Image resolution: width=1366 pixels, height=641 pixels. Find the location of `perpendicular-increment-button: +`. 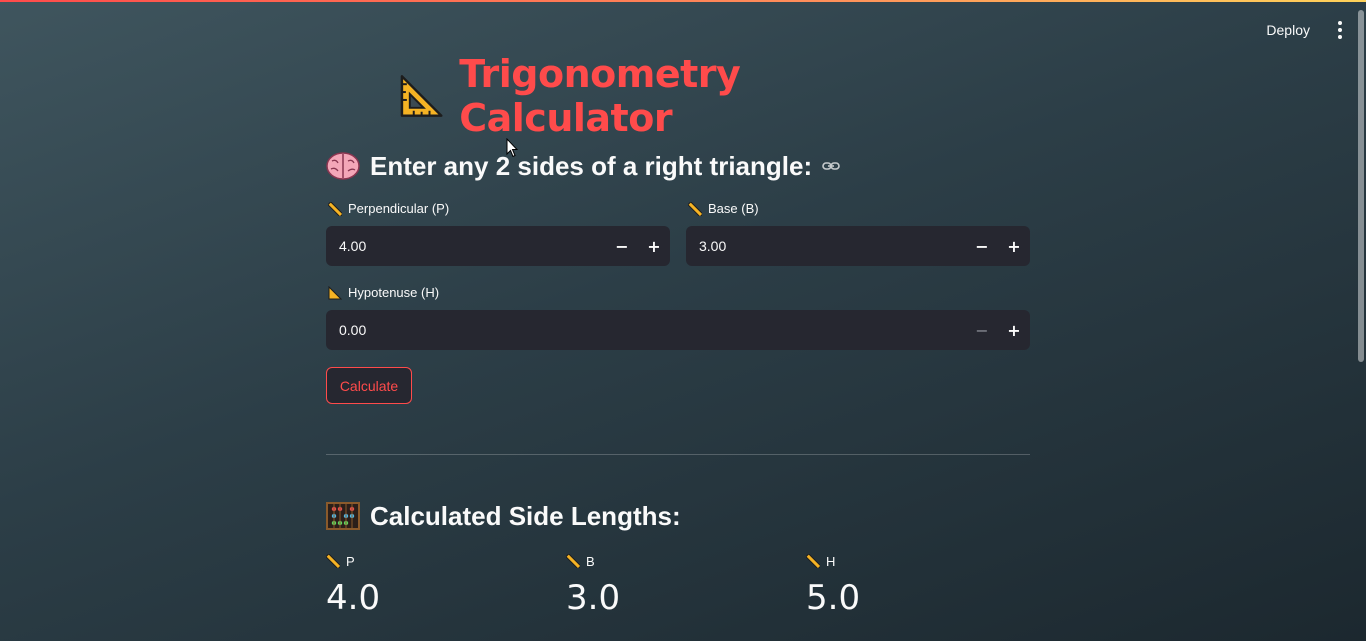

perpendicular-increment-button: + is located at coordinates (654, 246).